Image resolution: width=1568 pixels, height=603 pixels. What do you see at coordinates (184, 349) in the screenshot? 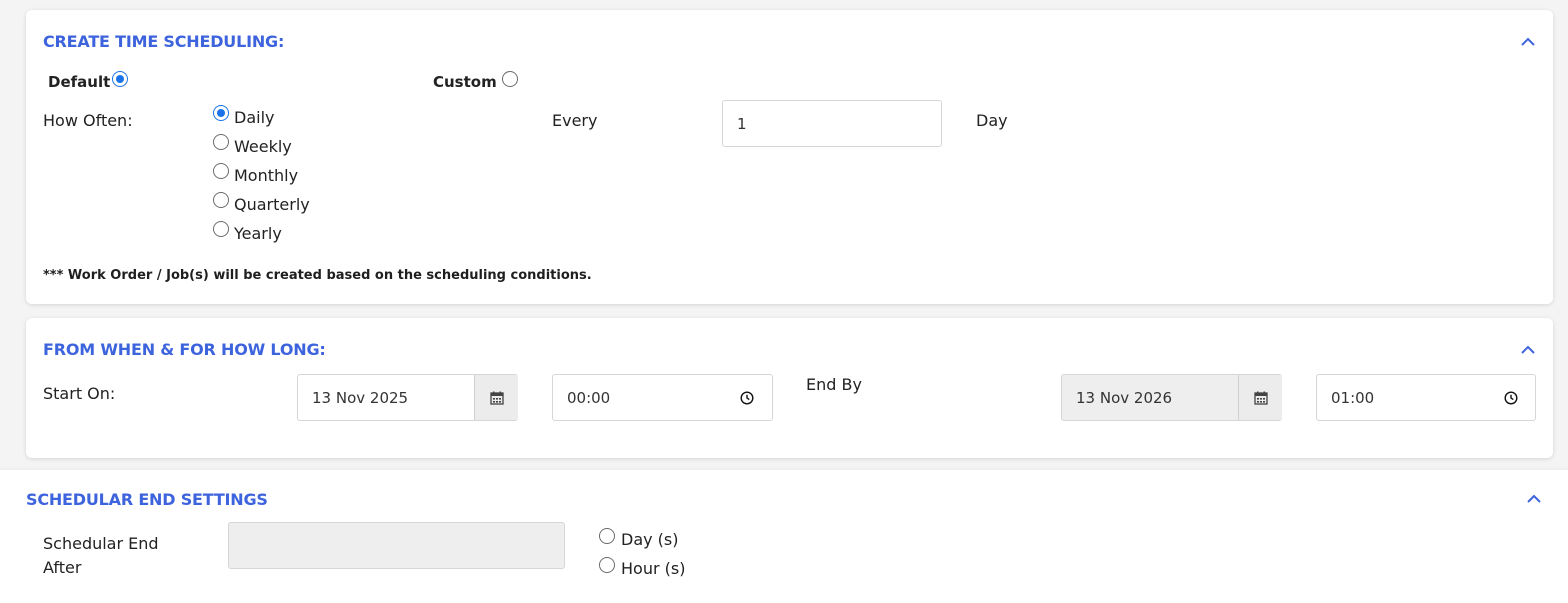
I see `duration-title: FROM WHEN & FOR HOW LONG:` at bounding box center [184, 349].